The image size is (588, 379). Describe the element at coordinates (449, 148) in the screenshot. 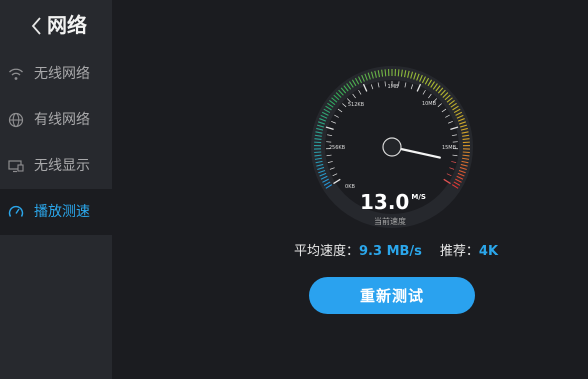

I see `tick-label: 15MB` at that location.